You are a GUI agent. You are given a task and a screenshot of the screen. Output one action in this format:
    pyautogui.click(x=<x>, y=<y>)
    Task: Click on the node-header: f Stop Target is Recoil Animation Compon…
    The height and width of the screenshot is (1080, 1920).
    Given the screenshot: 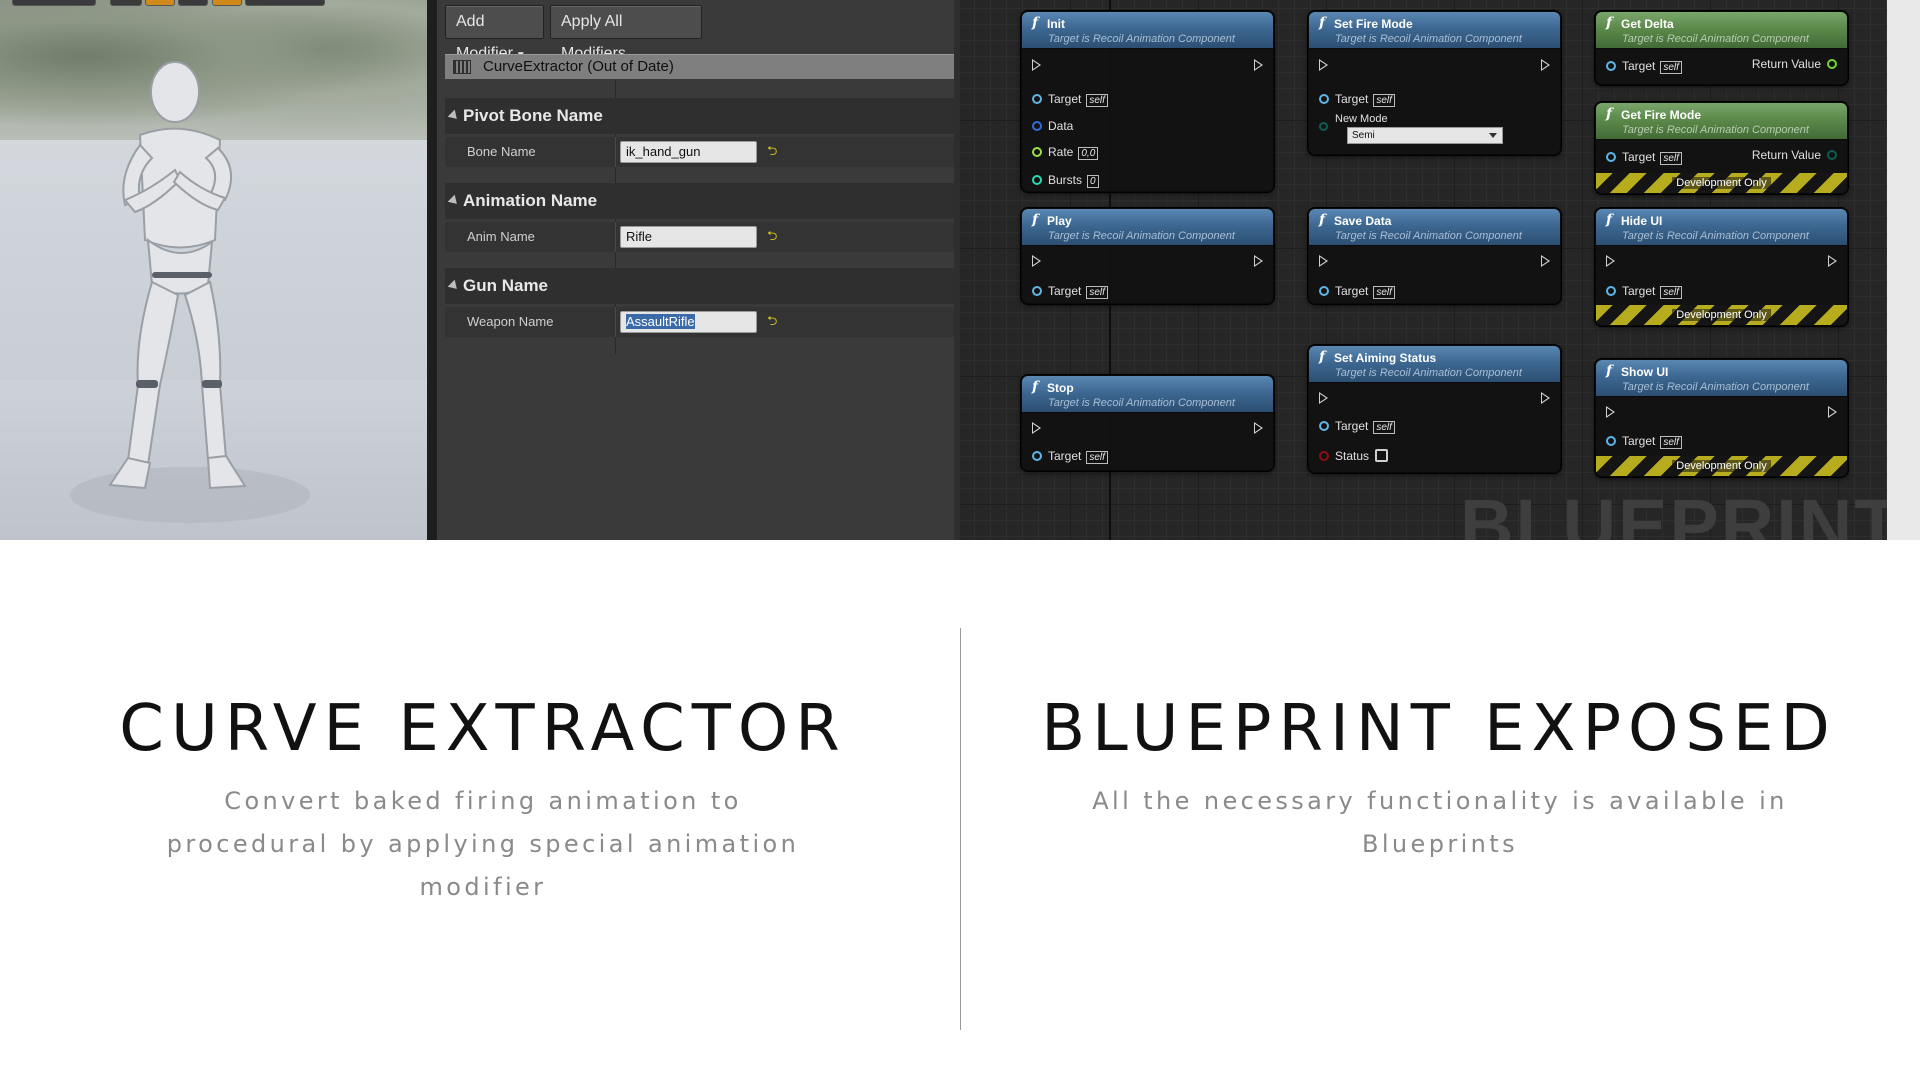 What is the action you would take?
    pyautogui.click(x=1147, y=394)
    